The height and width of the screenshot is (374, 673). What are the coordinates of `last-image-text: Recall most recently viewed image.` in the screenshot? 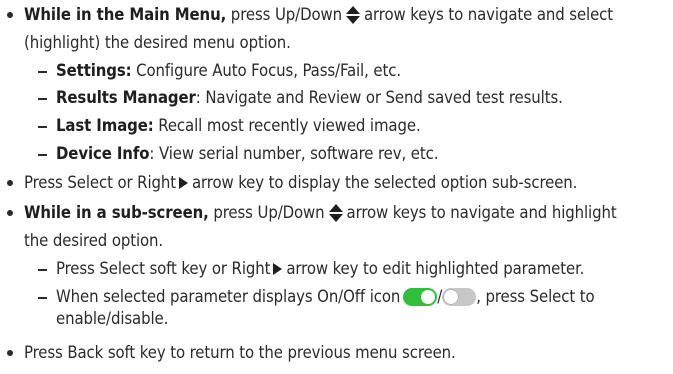 It's located at (287, 125).